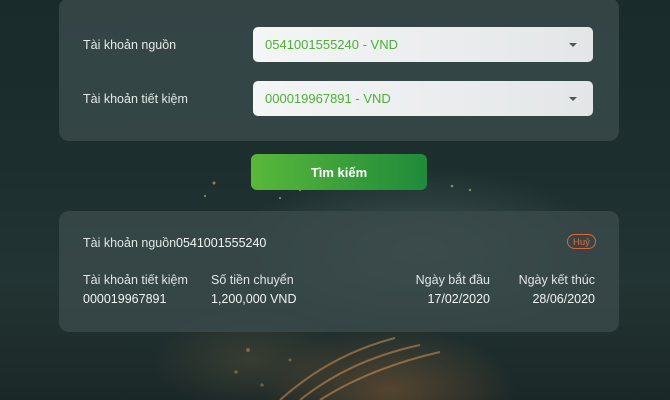 The width and height of the screenshot is (670, 400). Describe the element at coordinates (423, 44) in the screenshot. I see `source-account-select: 0541001555240 - VND` at that location.